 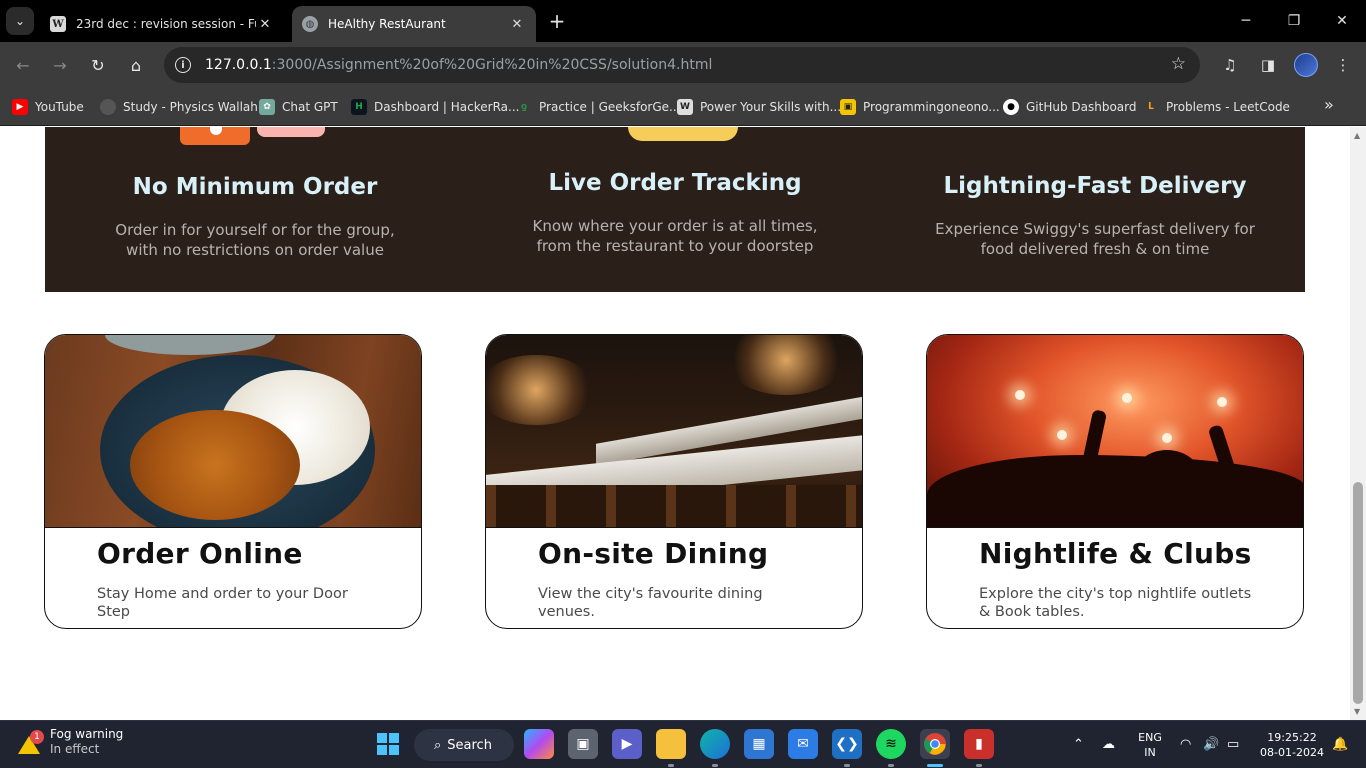 What do you see at coordinates (685, 107) in the screenshot?
I see `wordpress-icon: W` at bounding box center [685, 107].